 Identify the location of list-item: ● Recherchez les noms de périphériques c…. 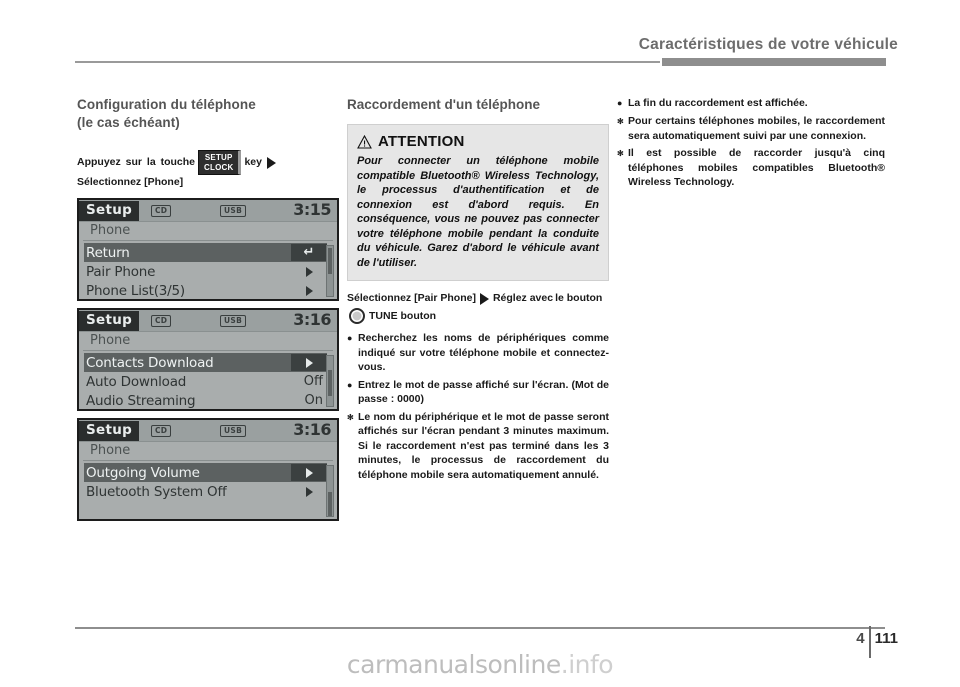
(478, 353).